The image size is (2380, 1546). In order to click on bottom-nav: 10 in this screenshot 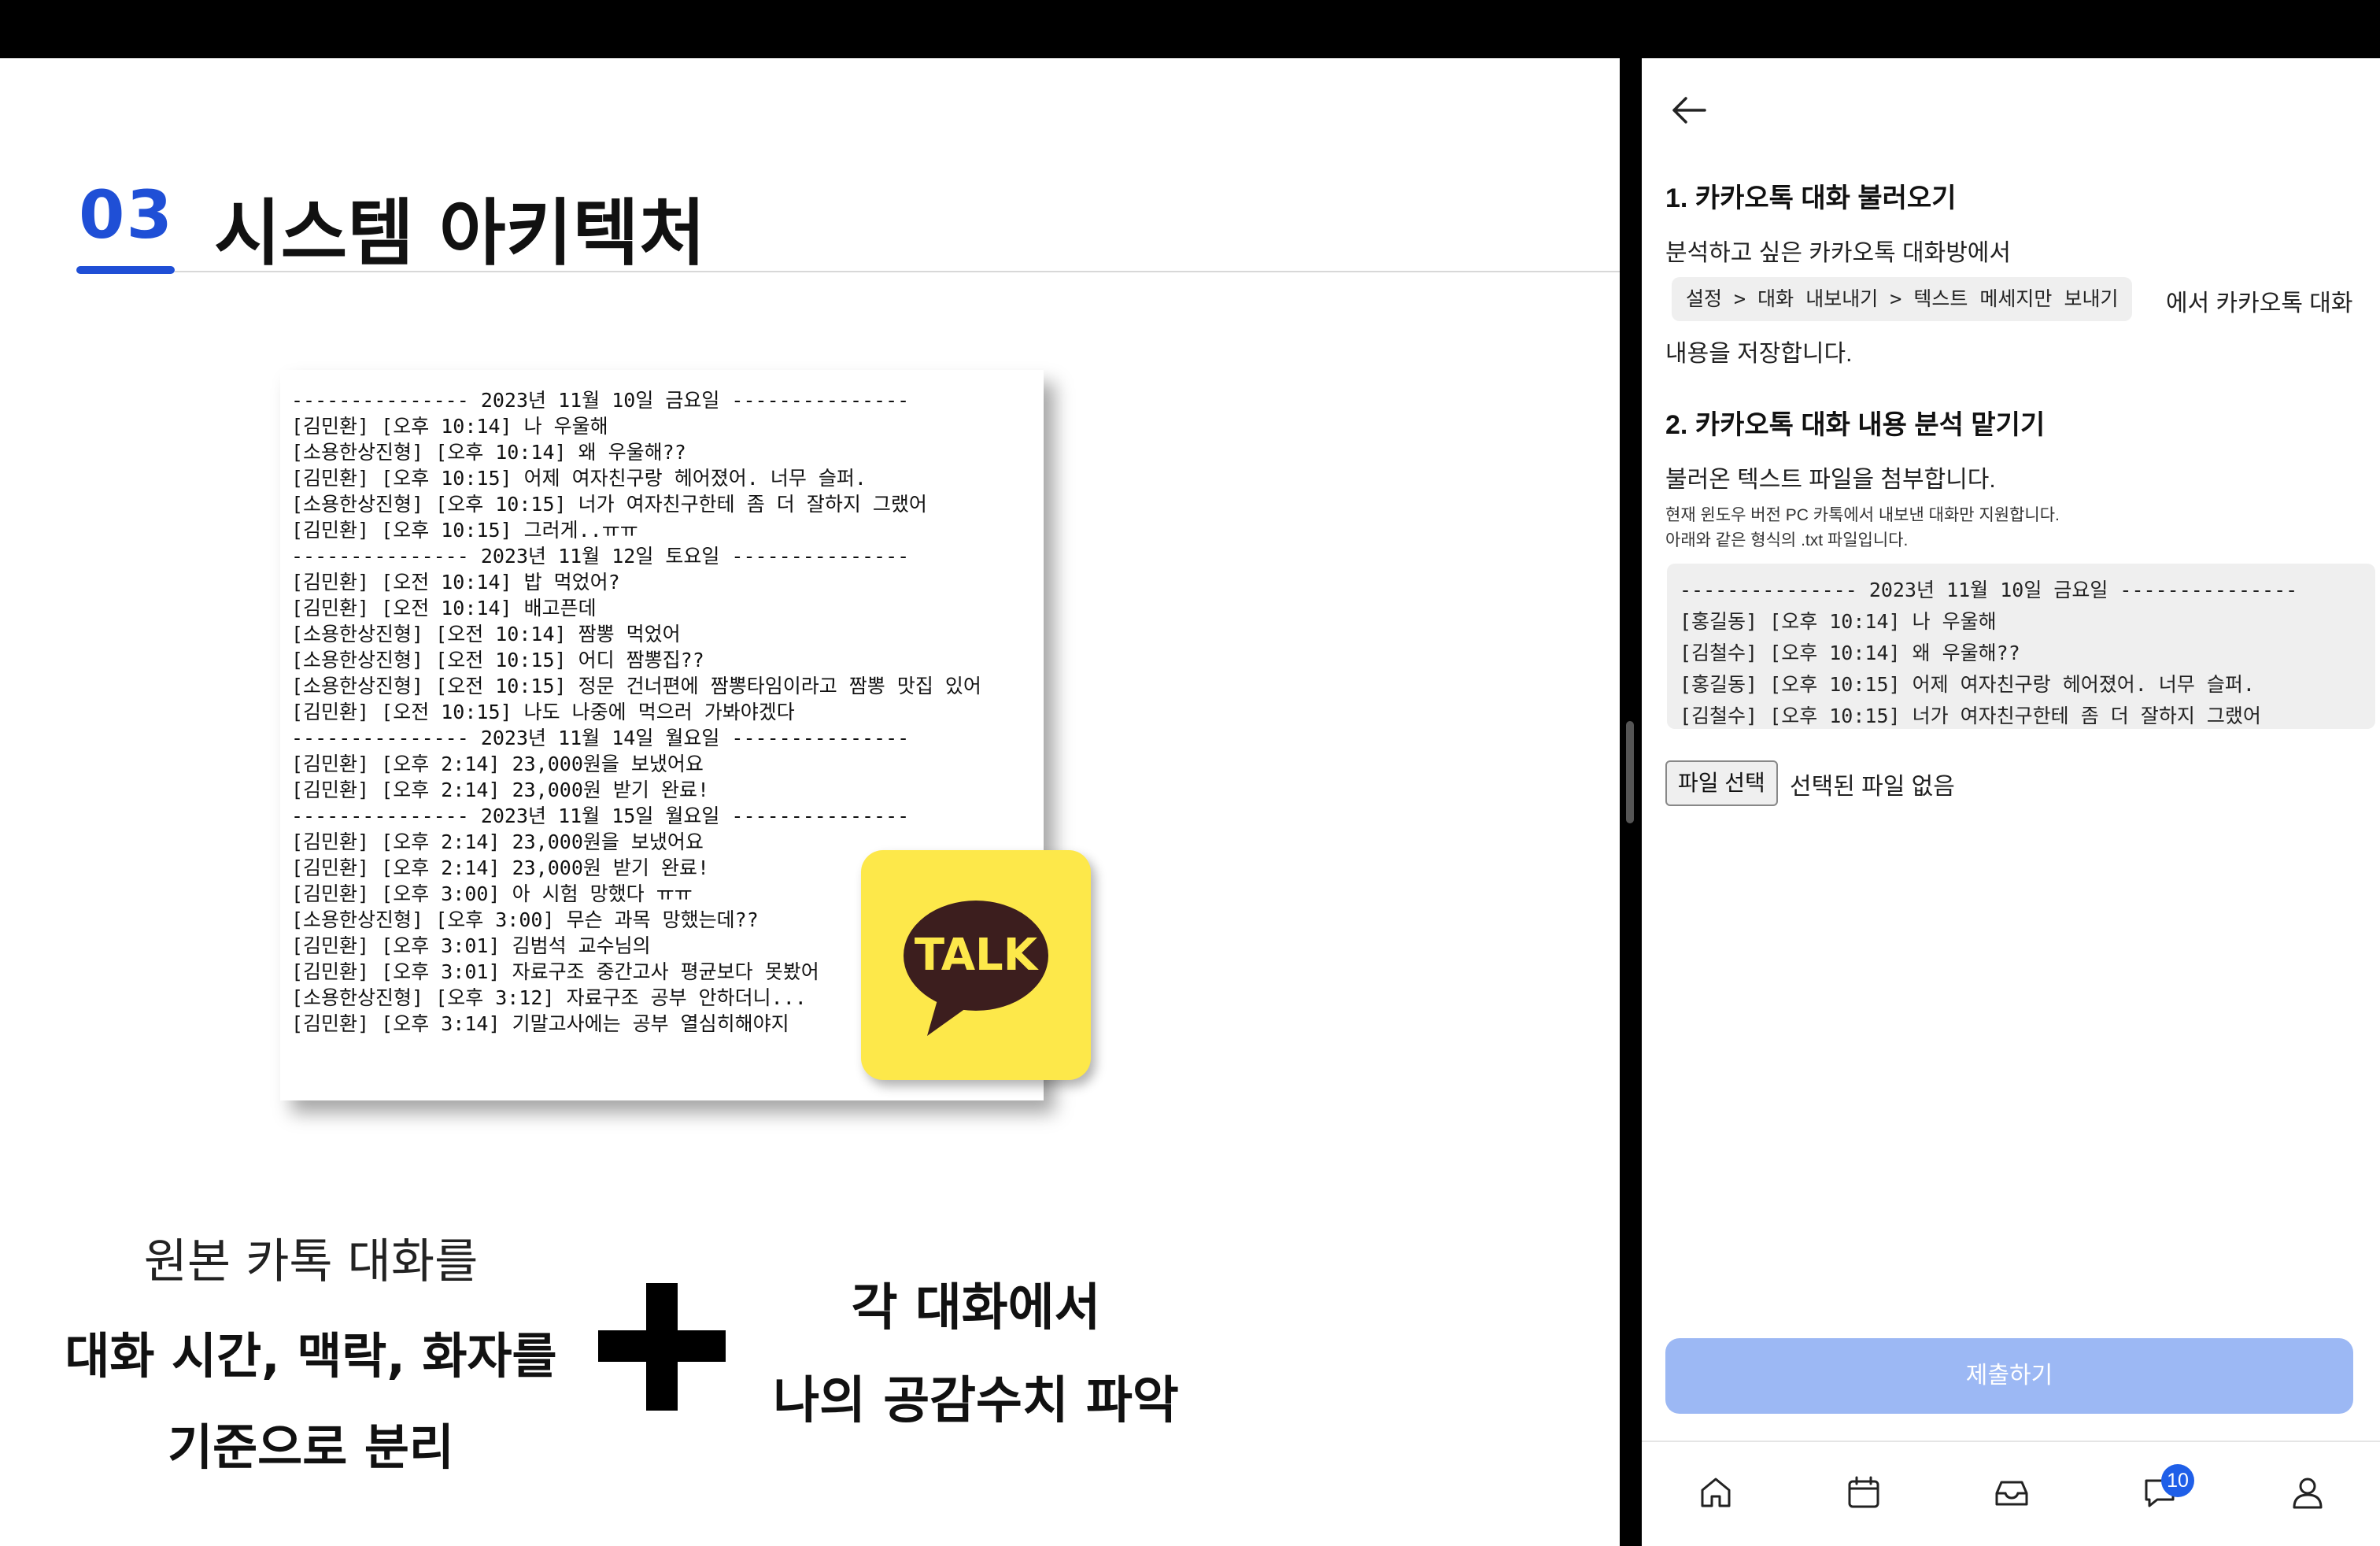, I will do `click(2011, 1494)`.